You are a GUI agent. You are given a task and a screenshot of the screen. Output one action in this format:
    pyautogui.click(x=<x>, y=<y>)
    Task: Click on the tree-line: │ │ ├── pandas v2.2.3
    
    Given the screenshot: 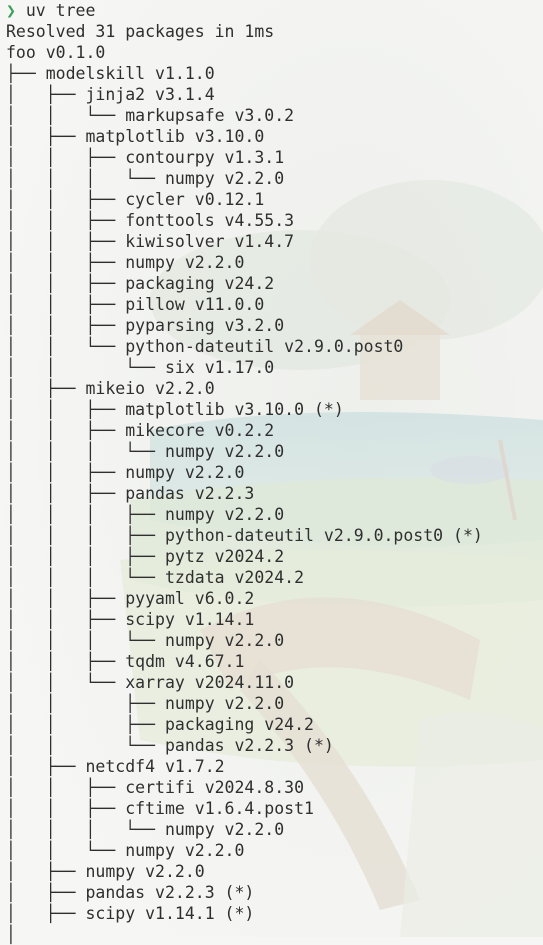 What is the action you would take?
    pyautogui.click(x=274, y=493)
    